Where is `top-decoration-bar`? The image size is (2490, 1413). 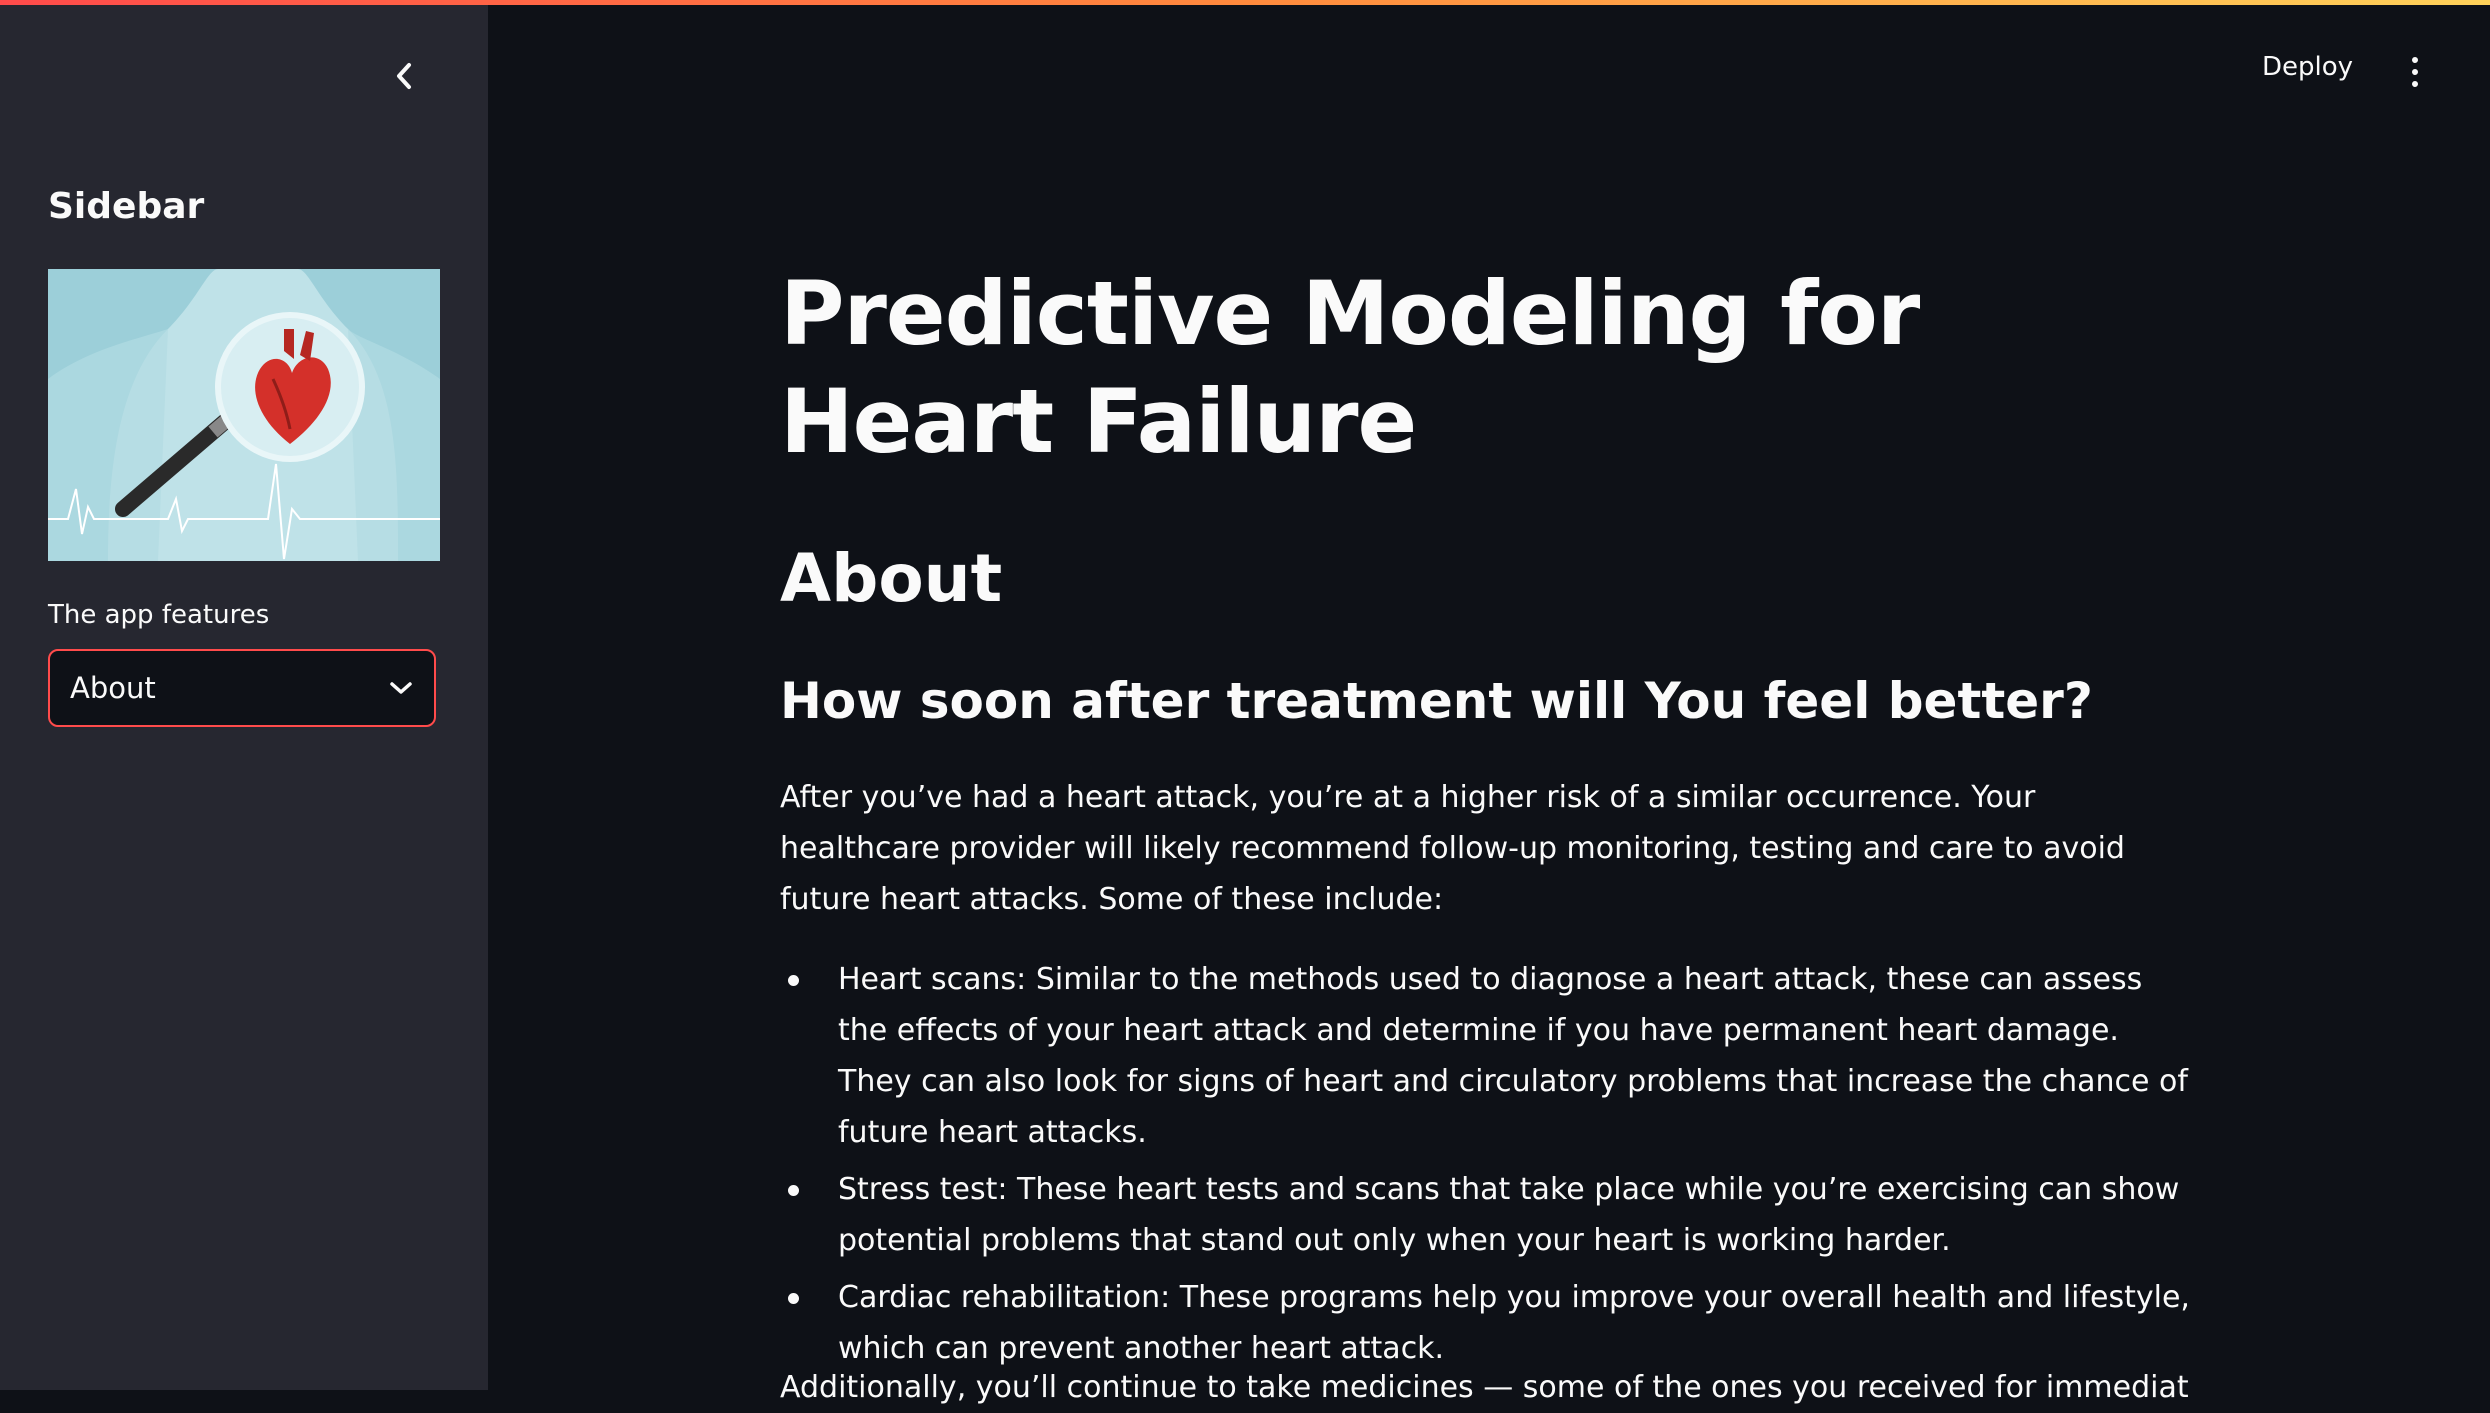 top-decoration-bar is located at coordinates (1245, 2).